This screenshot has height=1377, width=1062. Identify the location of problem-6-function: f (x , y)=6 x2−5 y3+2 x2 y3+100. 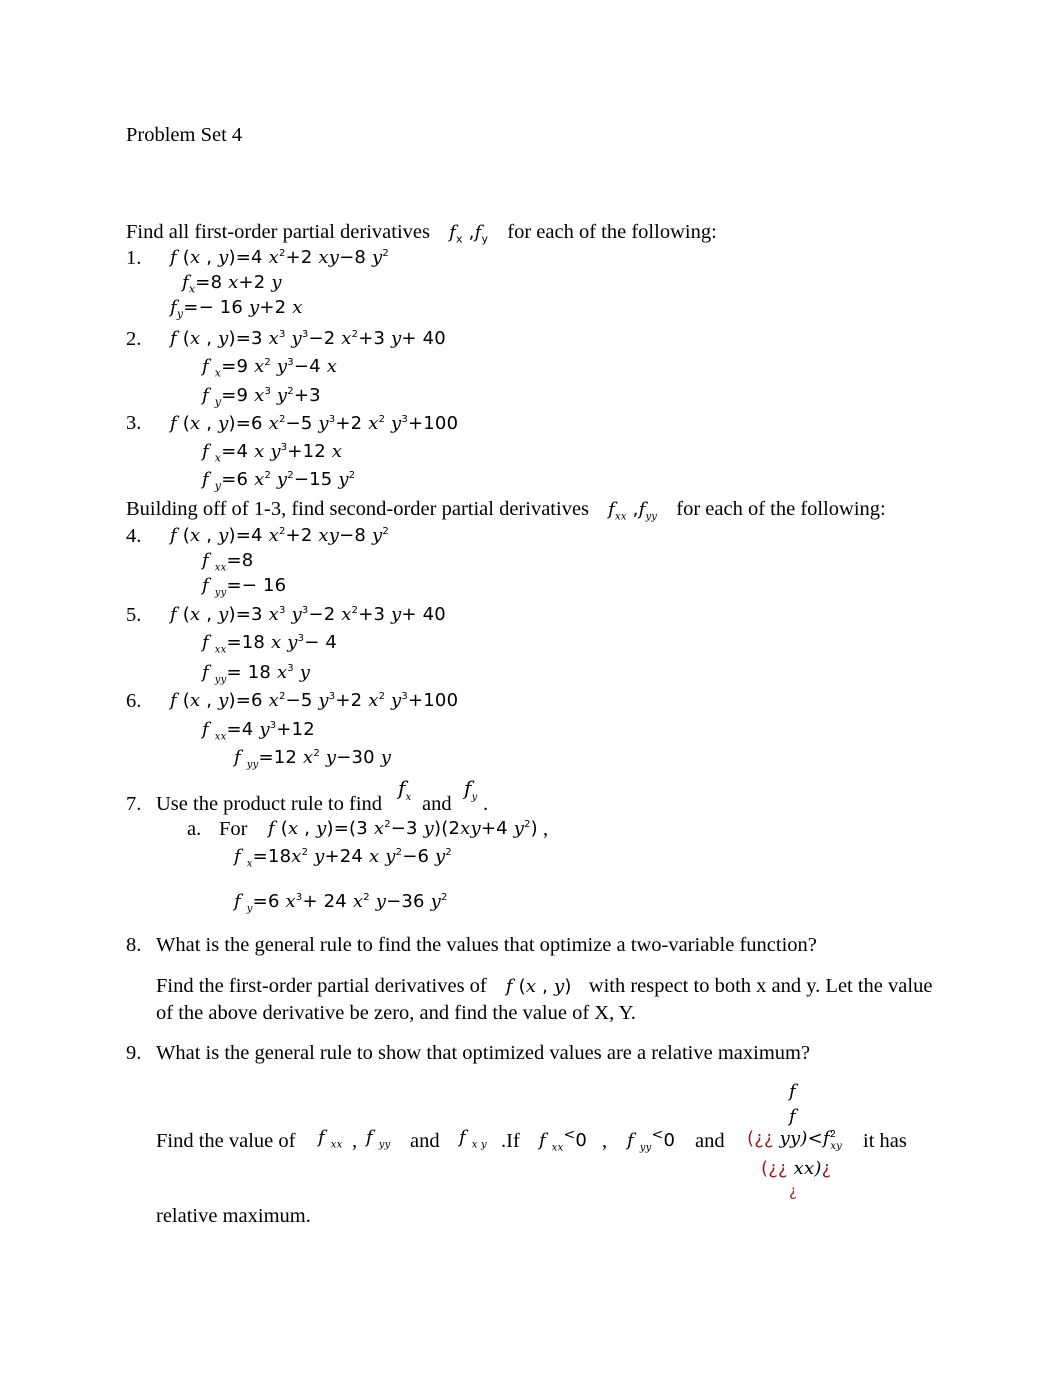
(314, 700).